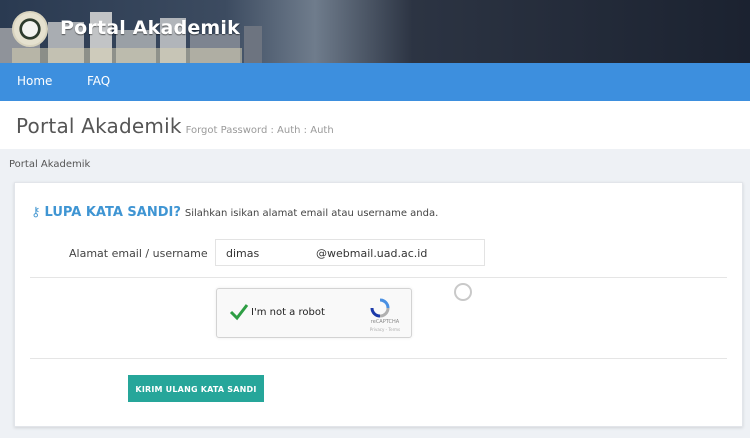  Describe the element at coordinates (375, 82) in the screenshot. I see `top-navbar: Home FAQ` at that location.